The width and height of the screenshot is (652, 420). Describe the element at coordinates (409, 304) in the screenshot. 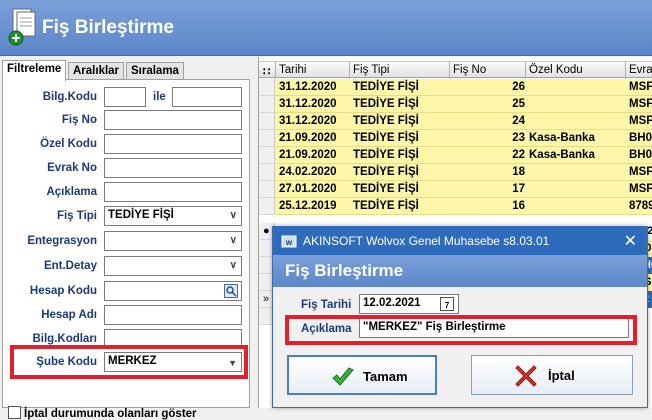

I see `fis-tarihi-input: 12.02.2021 7` at that location.